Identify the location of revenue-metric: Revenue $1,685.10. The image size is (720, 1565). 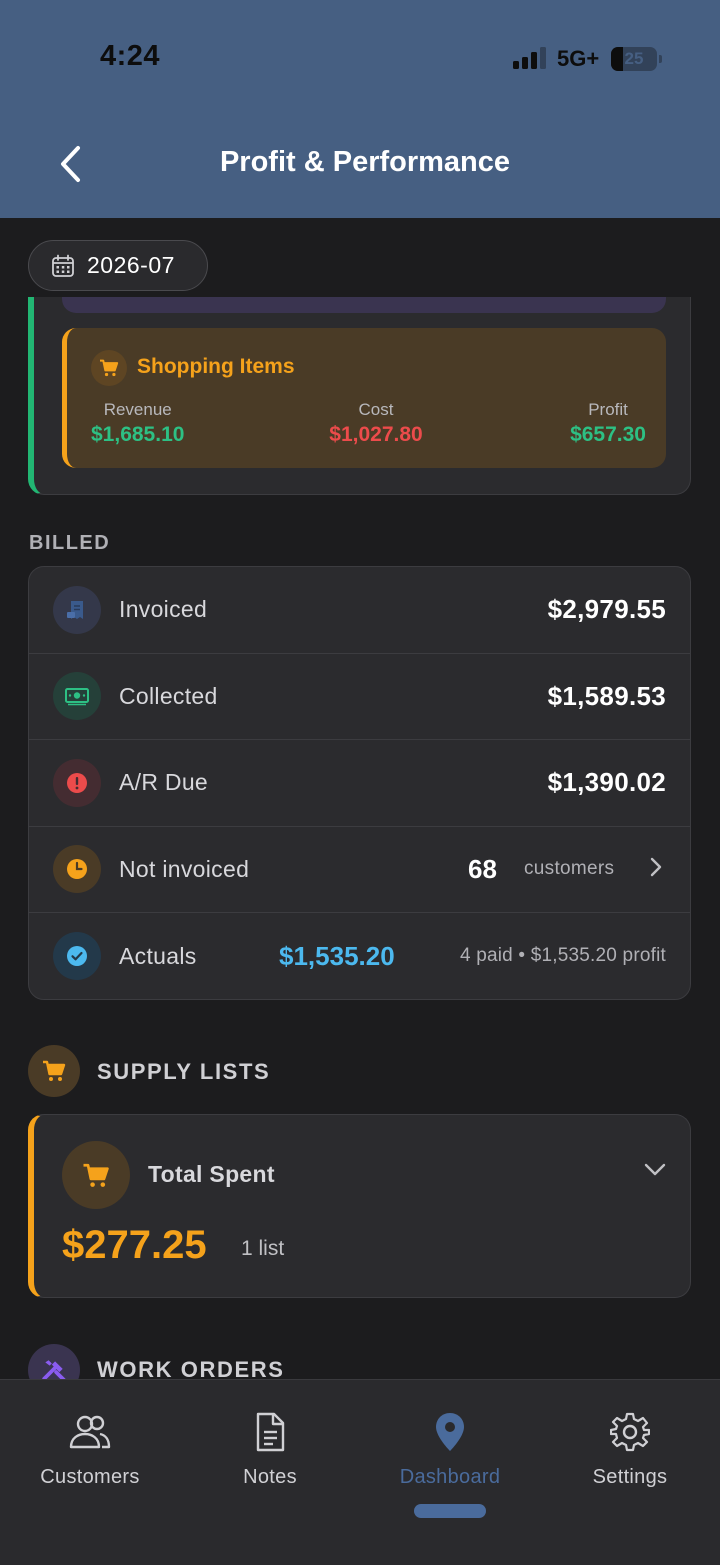
(137, 423).